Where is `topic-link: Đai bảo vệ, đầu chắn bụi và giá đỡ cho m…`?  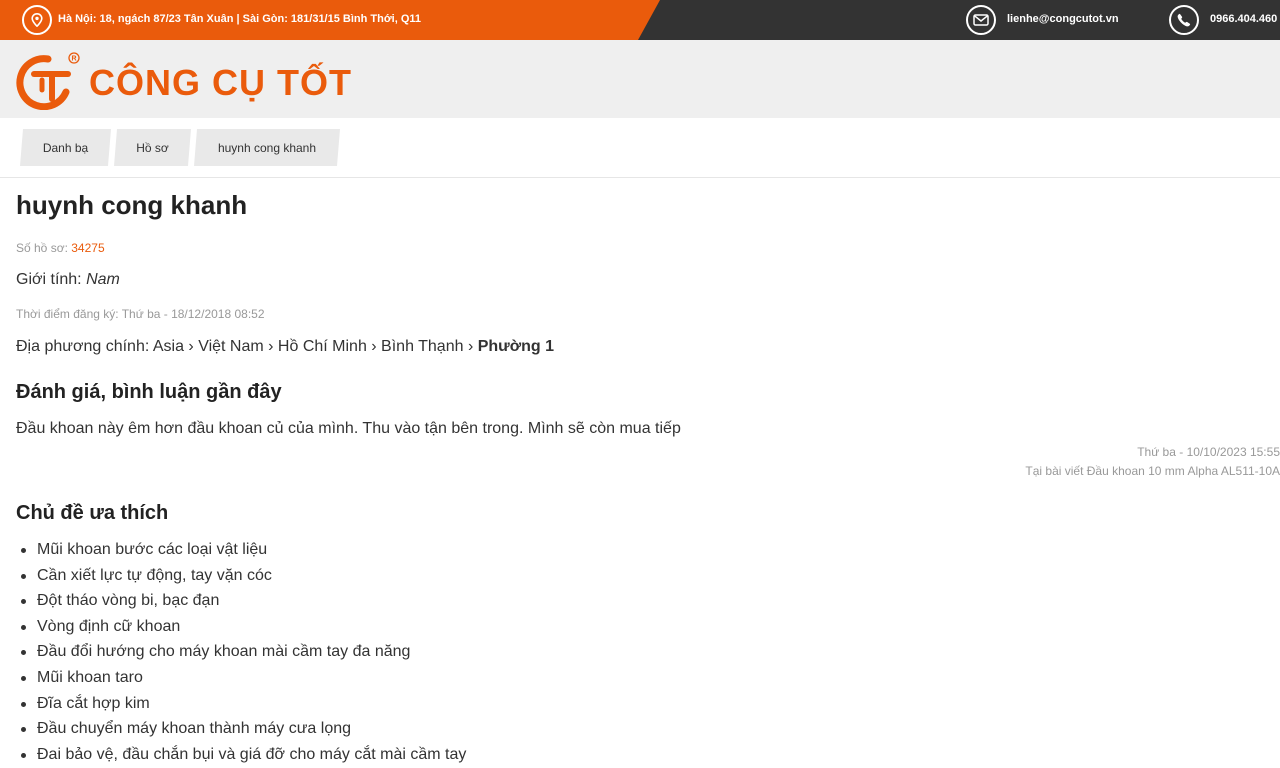 topic-link: Đai bảo vệ, đầu chắn bụi và giá đỡ cho m… is located at coordinates (251, 754).